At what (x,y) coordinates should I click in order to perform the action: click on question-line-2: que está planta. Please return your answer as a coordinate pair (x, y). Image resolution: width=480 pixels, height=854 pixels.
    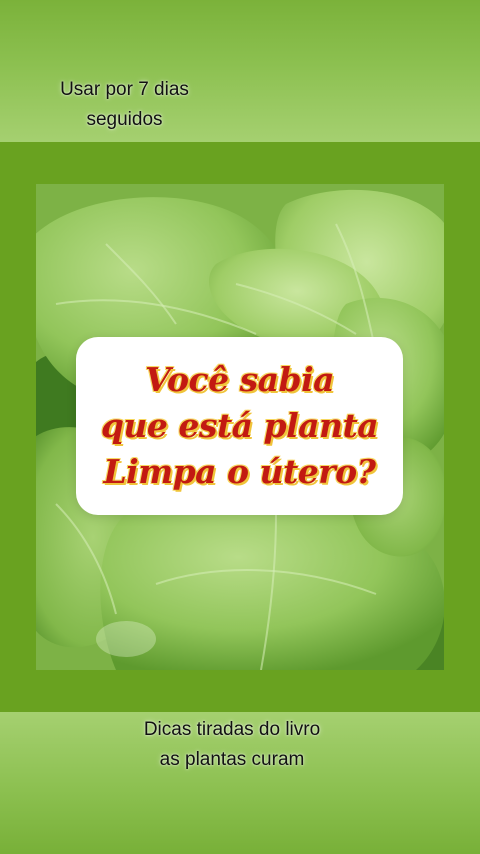
    Looking at the image, I should click on (239, 425).